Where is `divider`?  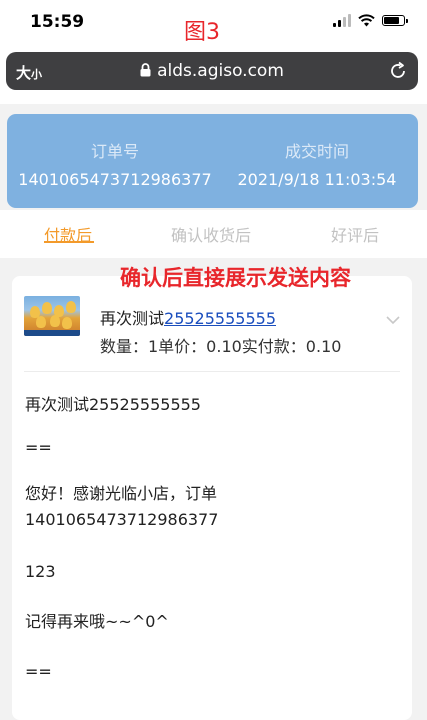
divider is located at coordinates (212, 371).